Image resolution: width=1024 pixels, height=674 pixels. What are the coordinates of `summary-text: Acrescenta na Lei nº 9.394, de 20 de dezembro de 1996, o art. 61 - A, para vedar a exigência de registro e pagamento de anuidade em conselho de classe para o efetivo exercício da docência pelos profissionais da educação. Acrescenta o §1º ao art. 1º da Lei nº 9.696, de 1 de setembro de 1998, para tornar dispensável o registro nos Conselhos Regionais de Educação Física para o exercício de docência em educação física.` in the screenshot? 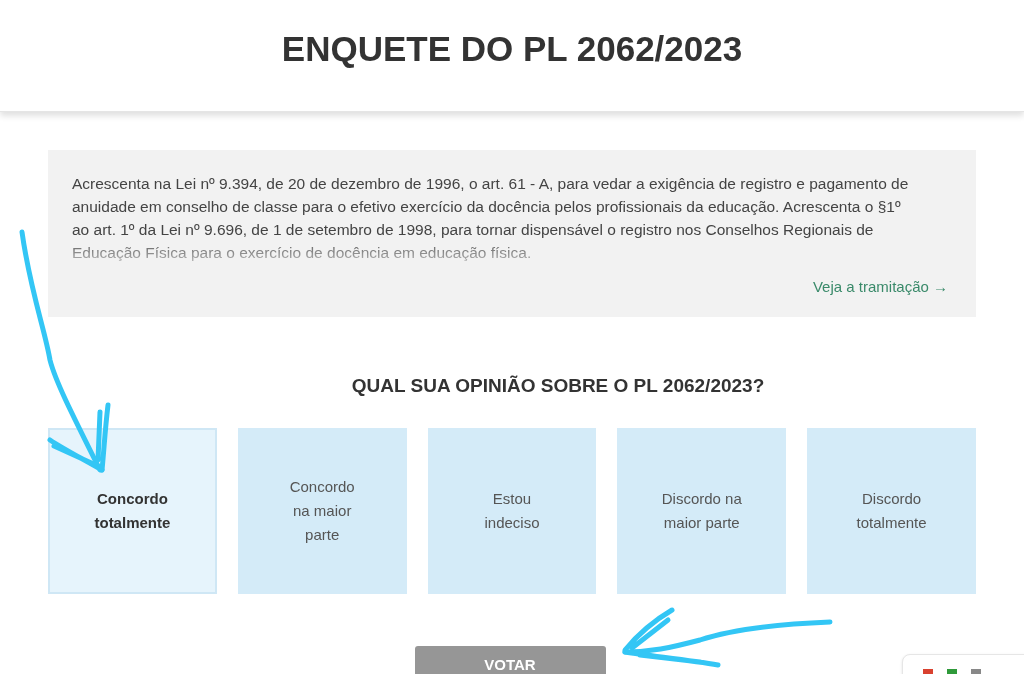 It's located at (491, 218).